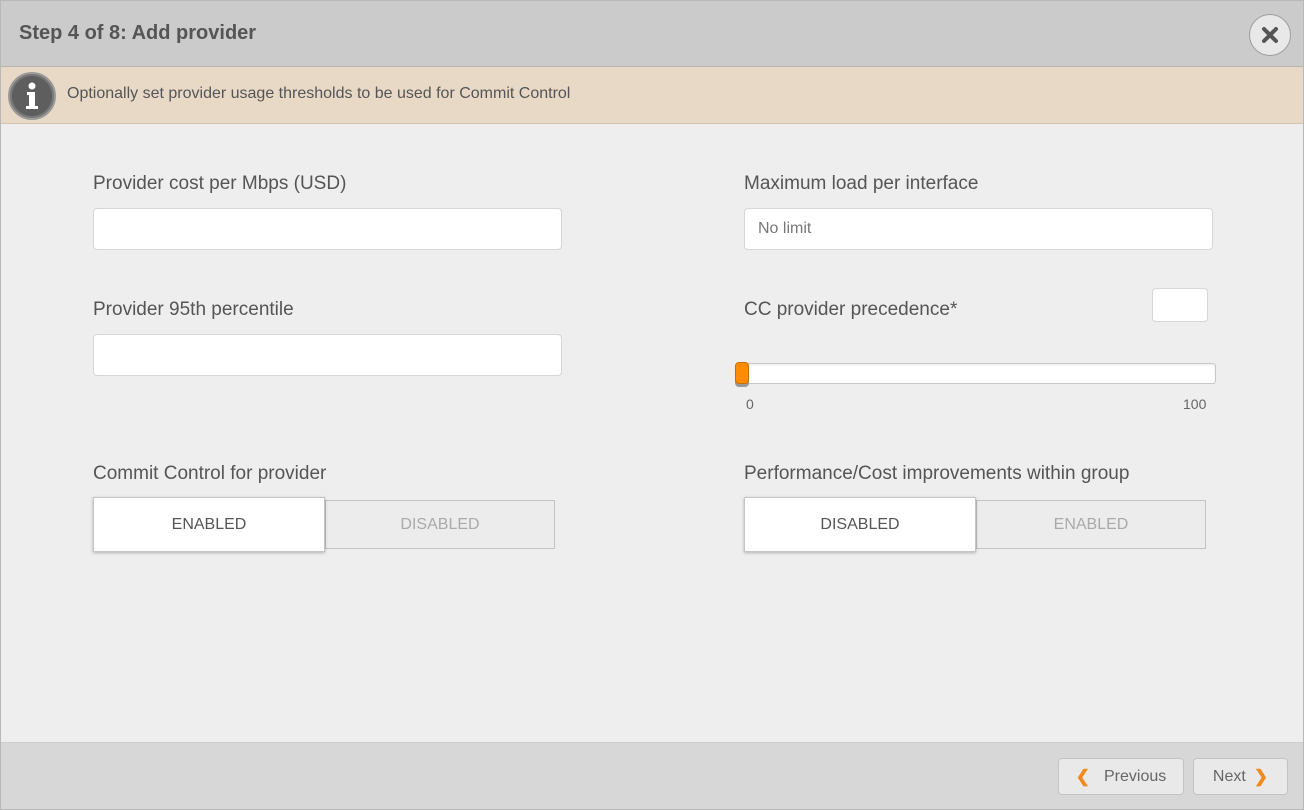 Image resolution: width=1304 pixels, height=810 pixels. Describe the element at coordinates (1091, 524) in the screenshot. I see `perf-cost-enabled-option: ENABLED` at that location.